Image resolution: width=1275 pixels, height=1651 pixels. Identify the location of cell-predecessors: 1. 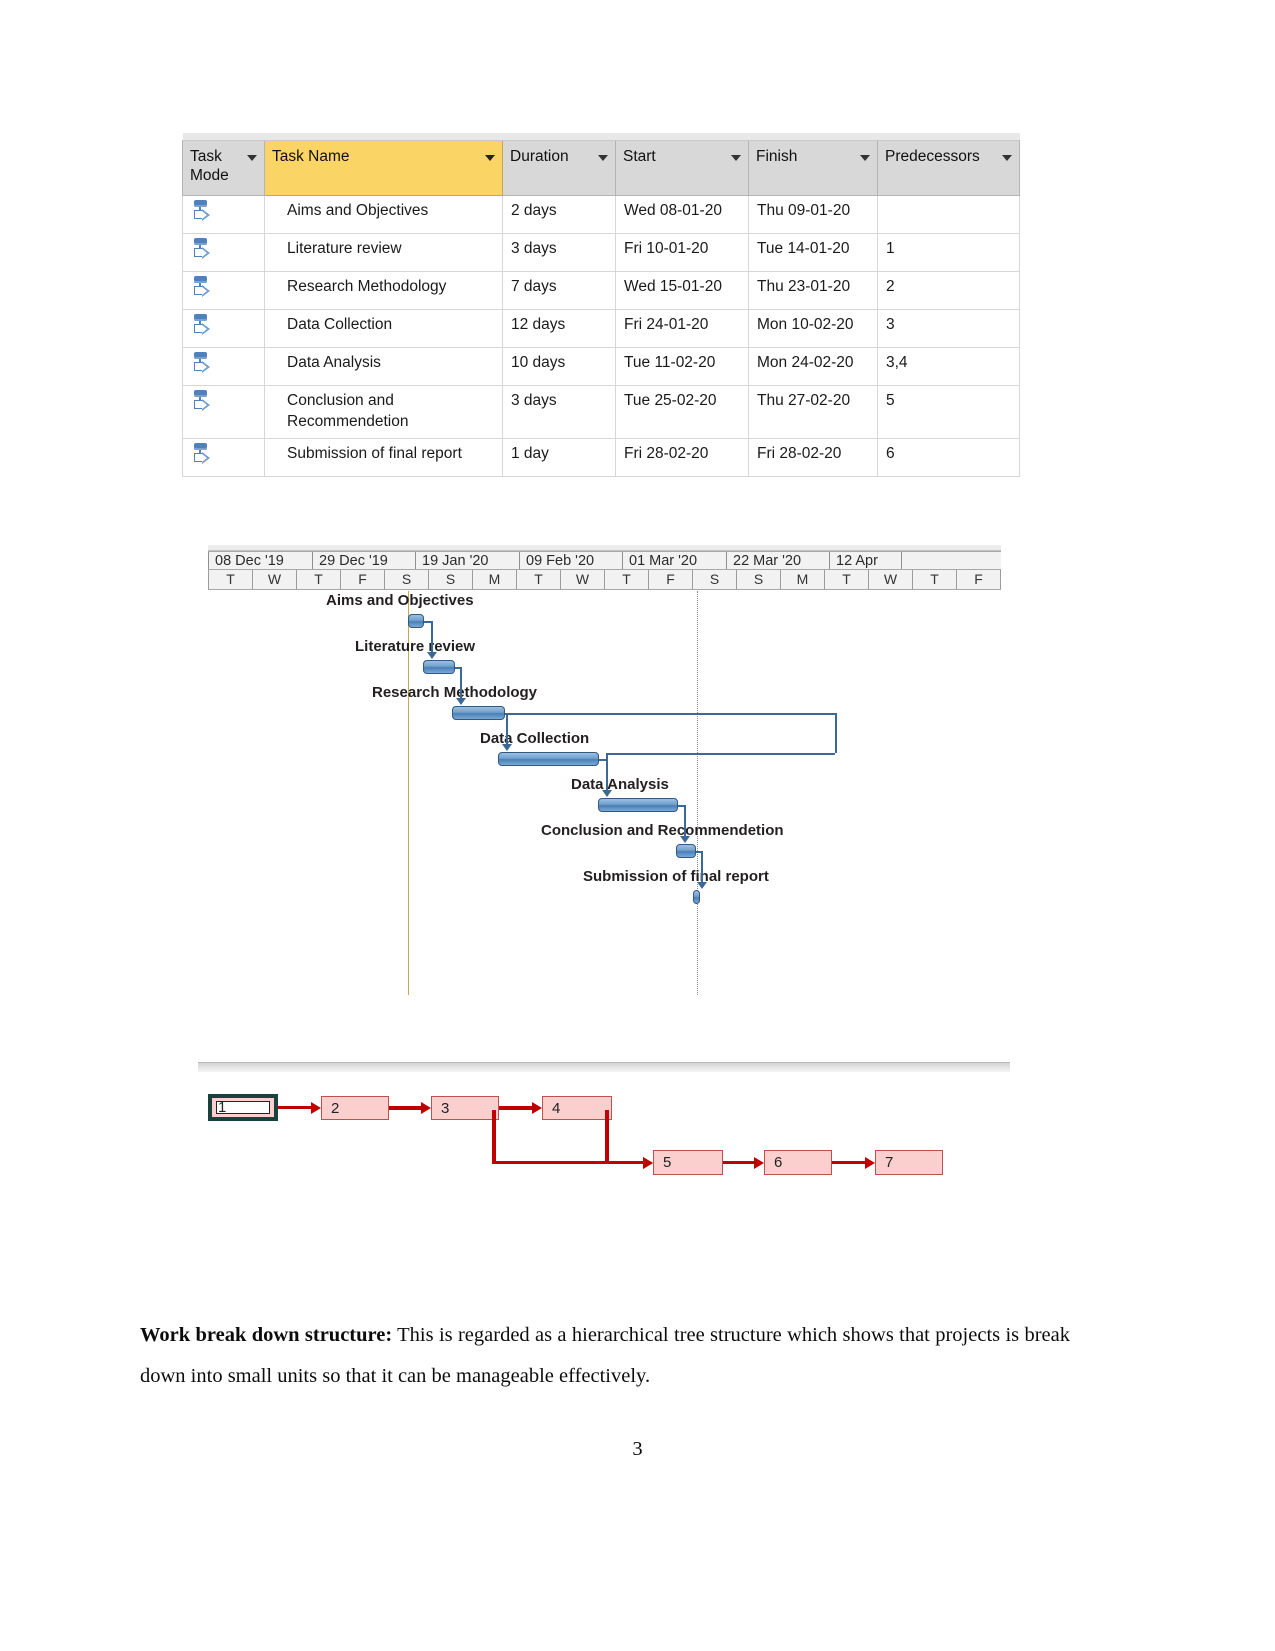
(948, 252).